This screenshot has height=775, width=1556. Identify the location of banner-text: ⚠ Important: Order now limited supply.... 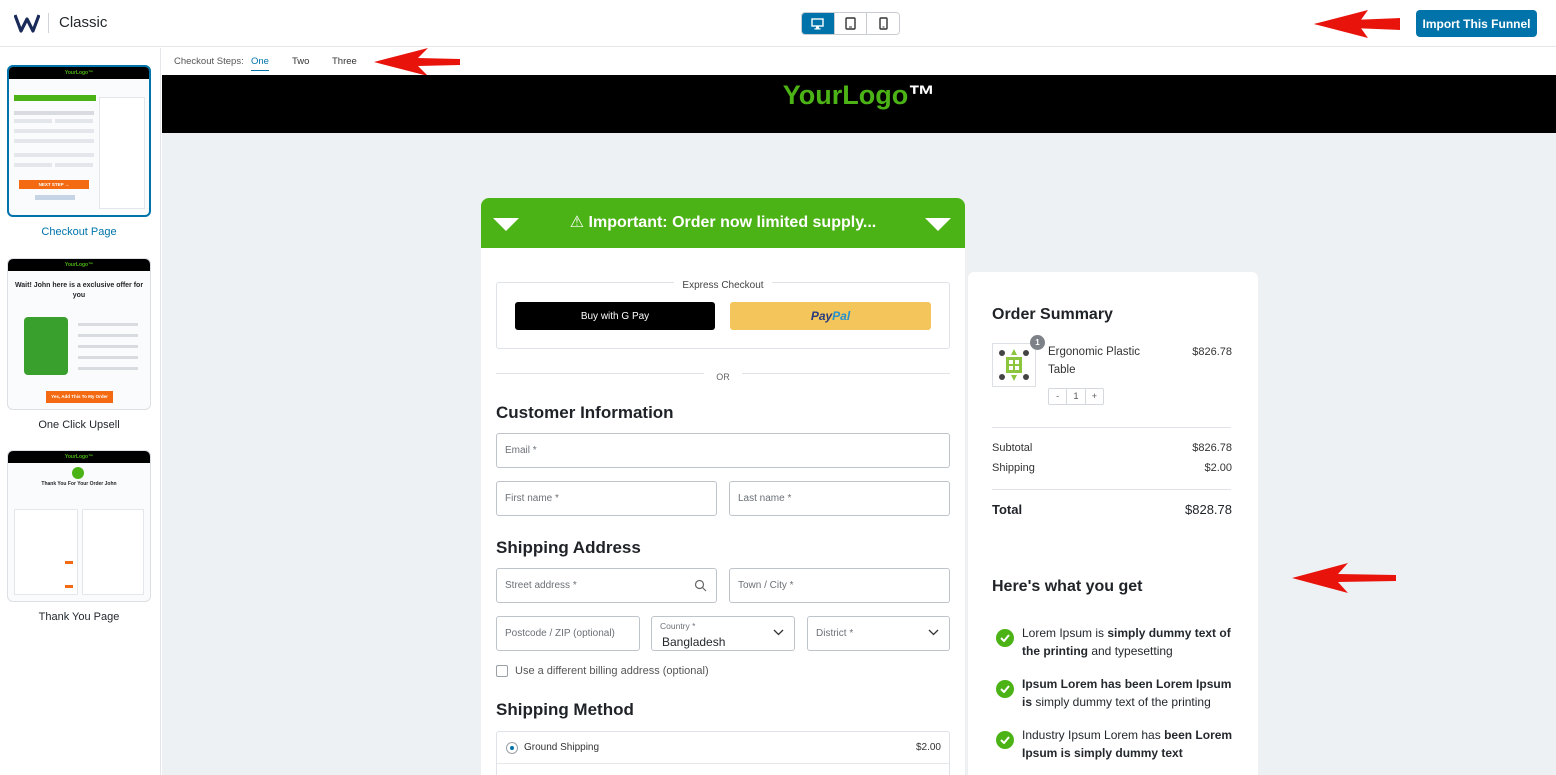
(723, 222).